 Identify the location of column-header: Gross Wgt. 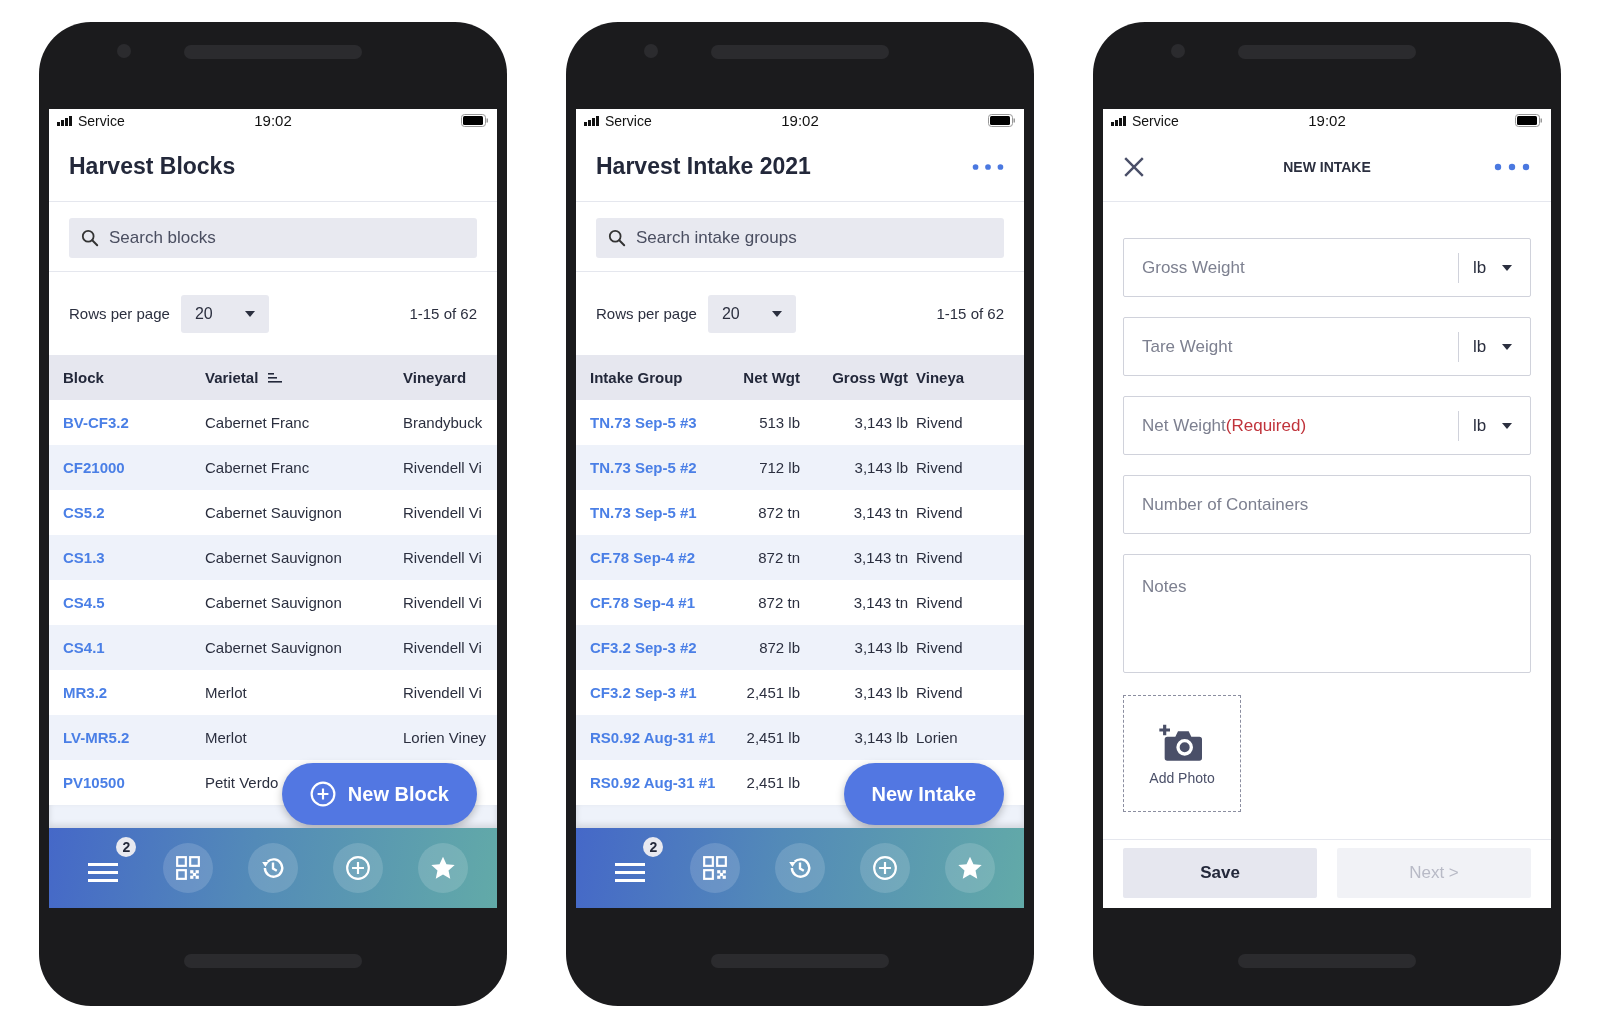
(870, 377).